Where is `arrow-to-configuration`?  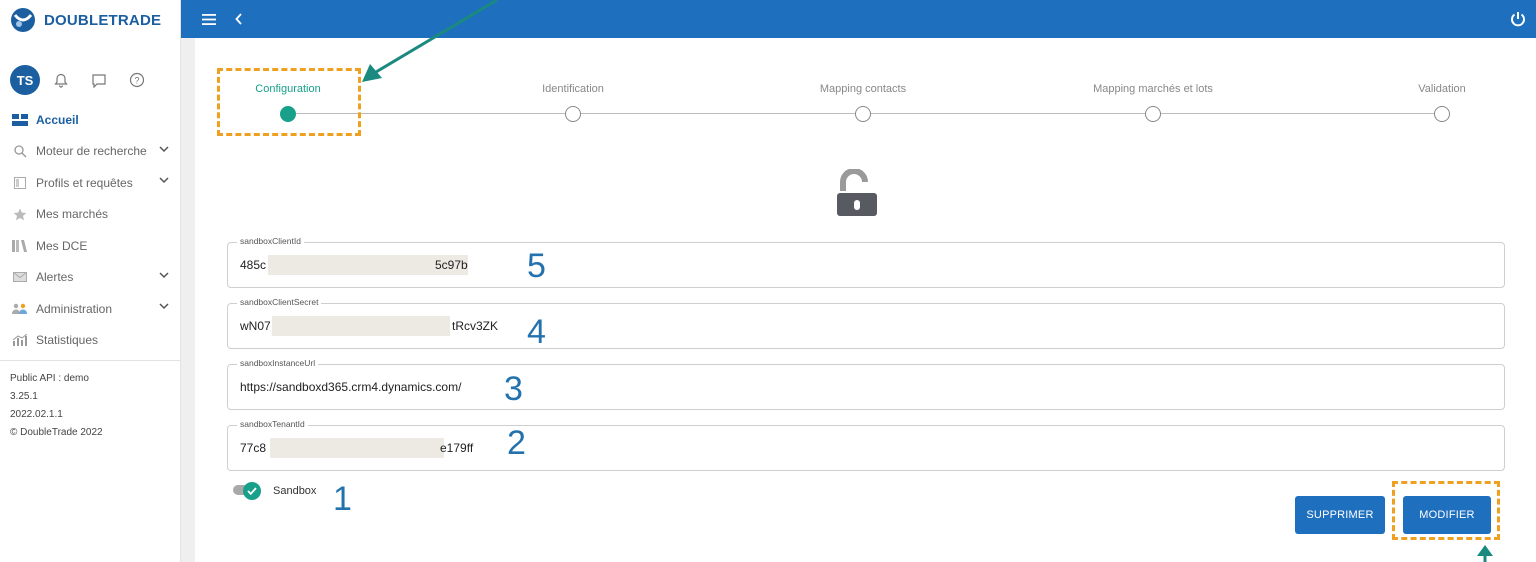 arrow-to-configuration is located at coordinates (430, 41).